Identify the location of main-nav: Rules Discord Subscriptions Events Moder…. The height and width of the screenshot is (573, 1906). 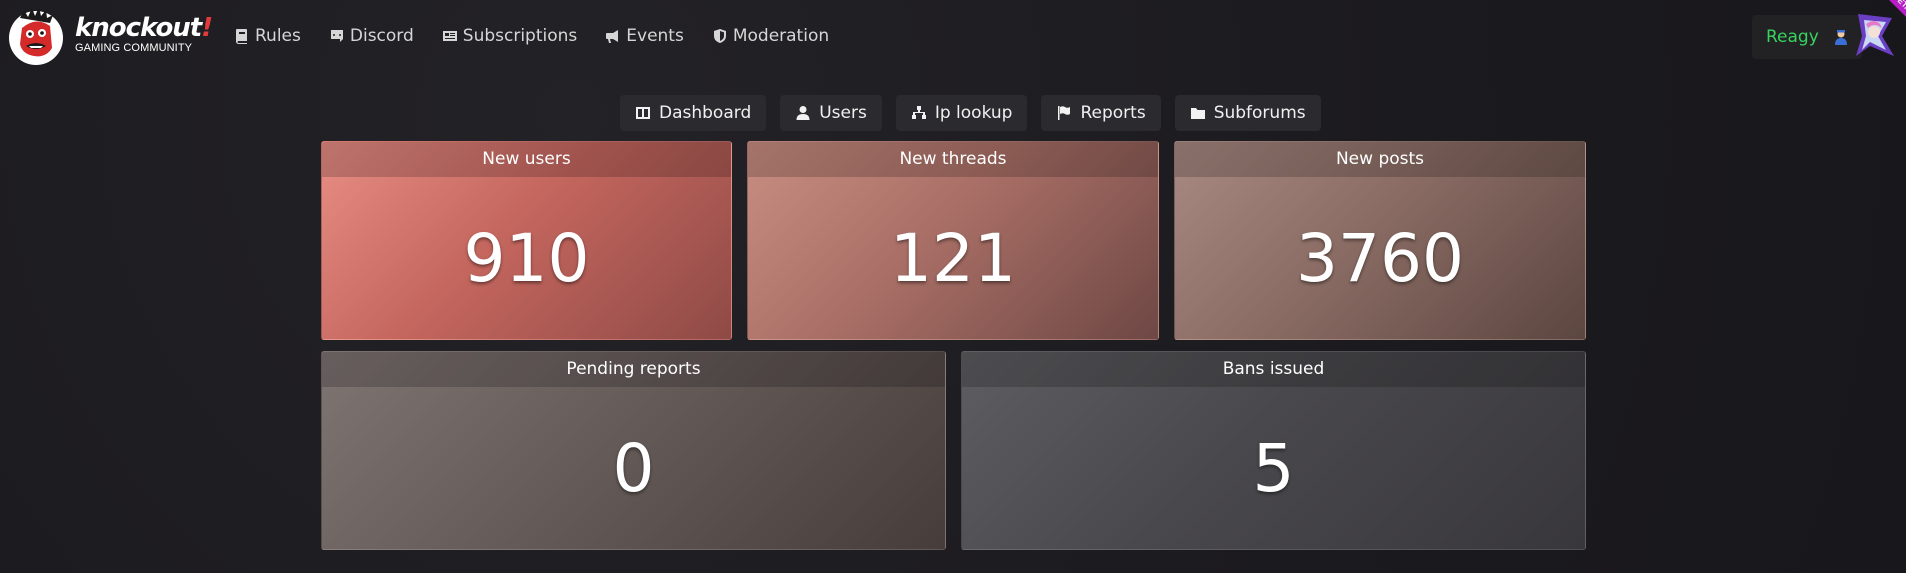
(545, 36).